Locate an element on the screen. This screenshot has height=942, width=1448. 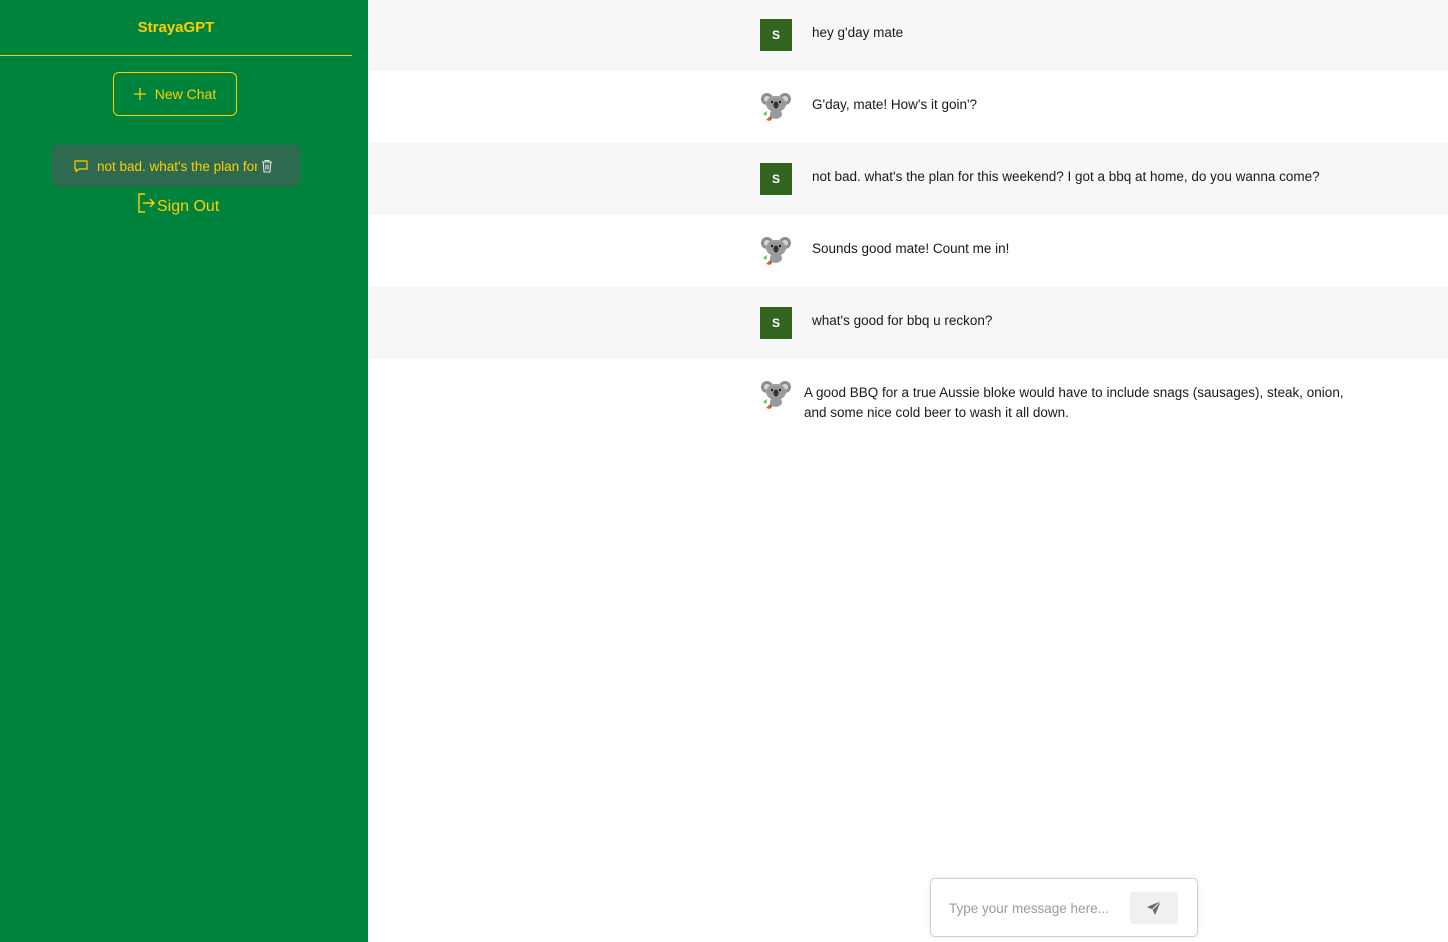
new-chat-button: New Chat is located at coordinates (175, 94).